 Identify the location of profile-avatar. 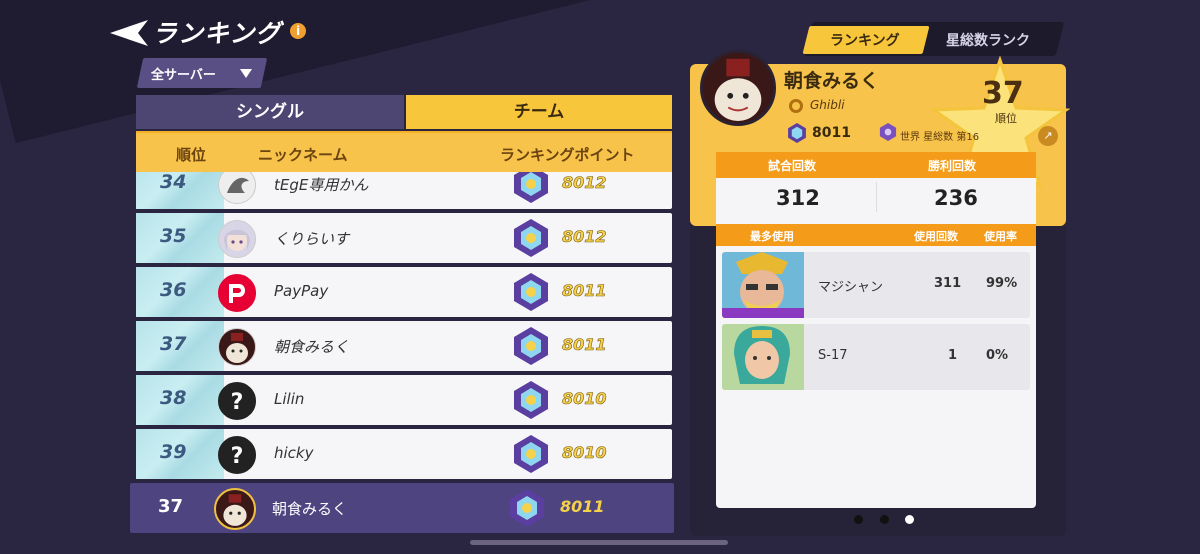
(738, 88).